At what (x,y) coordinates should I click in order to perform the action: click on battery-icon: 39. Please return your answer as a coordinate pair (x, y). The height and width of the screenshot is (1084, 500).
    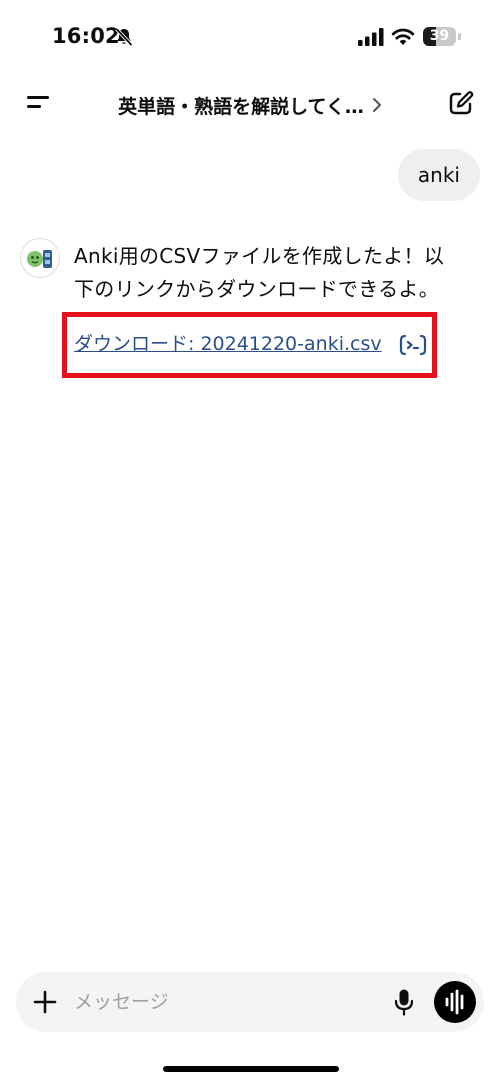
    Looking at the image, I should click on (439, 36).